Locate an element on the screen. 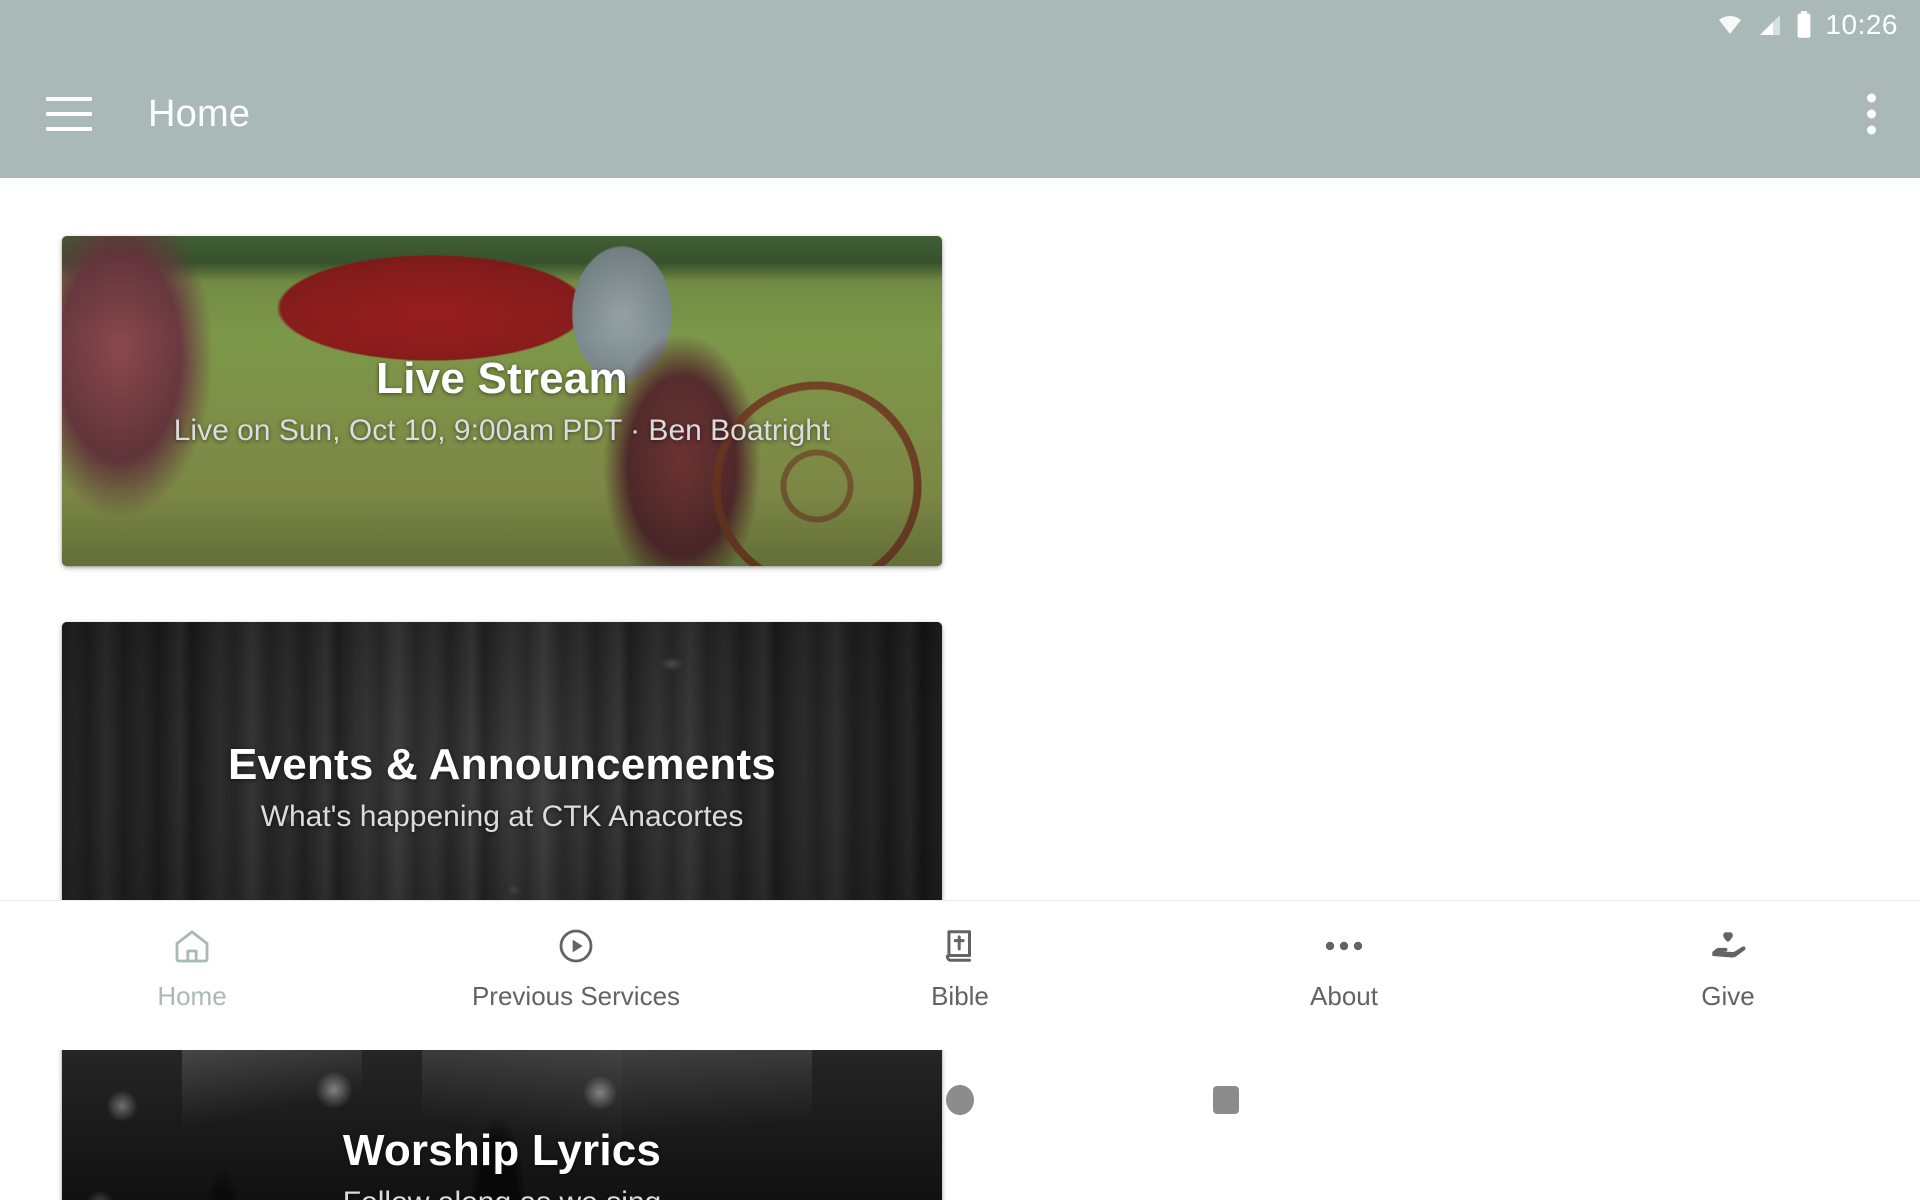 This screenshot has height=1200, width=1920. worship-lyrics-subtitle: Follow along as we sing is located at coordinates (502, 1193).